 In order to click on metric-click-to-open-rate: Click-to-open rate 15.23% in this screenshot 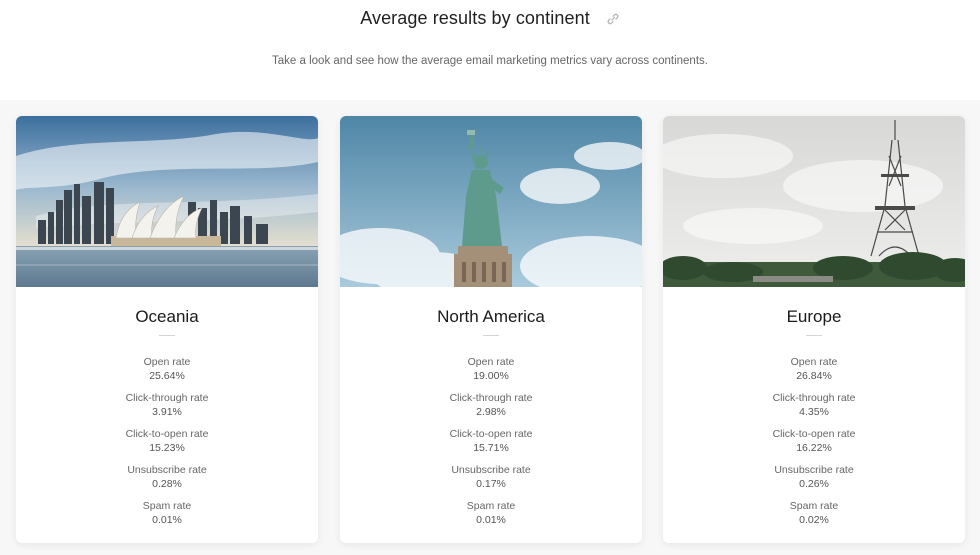, I will do `click(167, 445)`.